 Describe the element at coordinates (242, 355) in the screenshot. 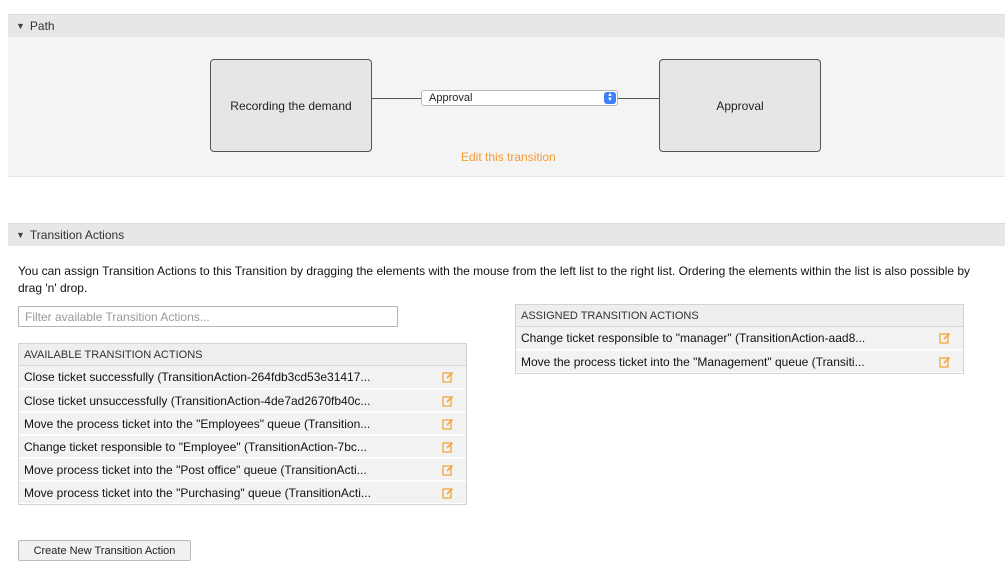

I see `available-actions-header: AVAILABLE TRANSITION ACTIONS` at that location.